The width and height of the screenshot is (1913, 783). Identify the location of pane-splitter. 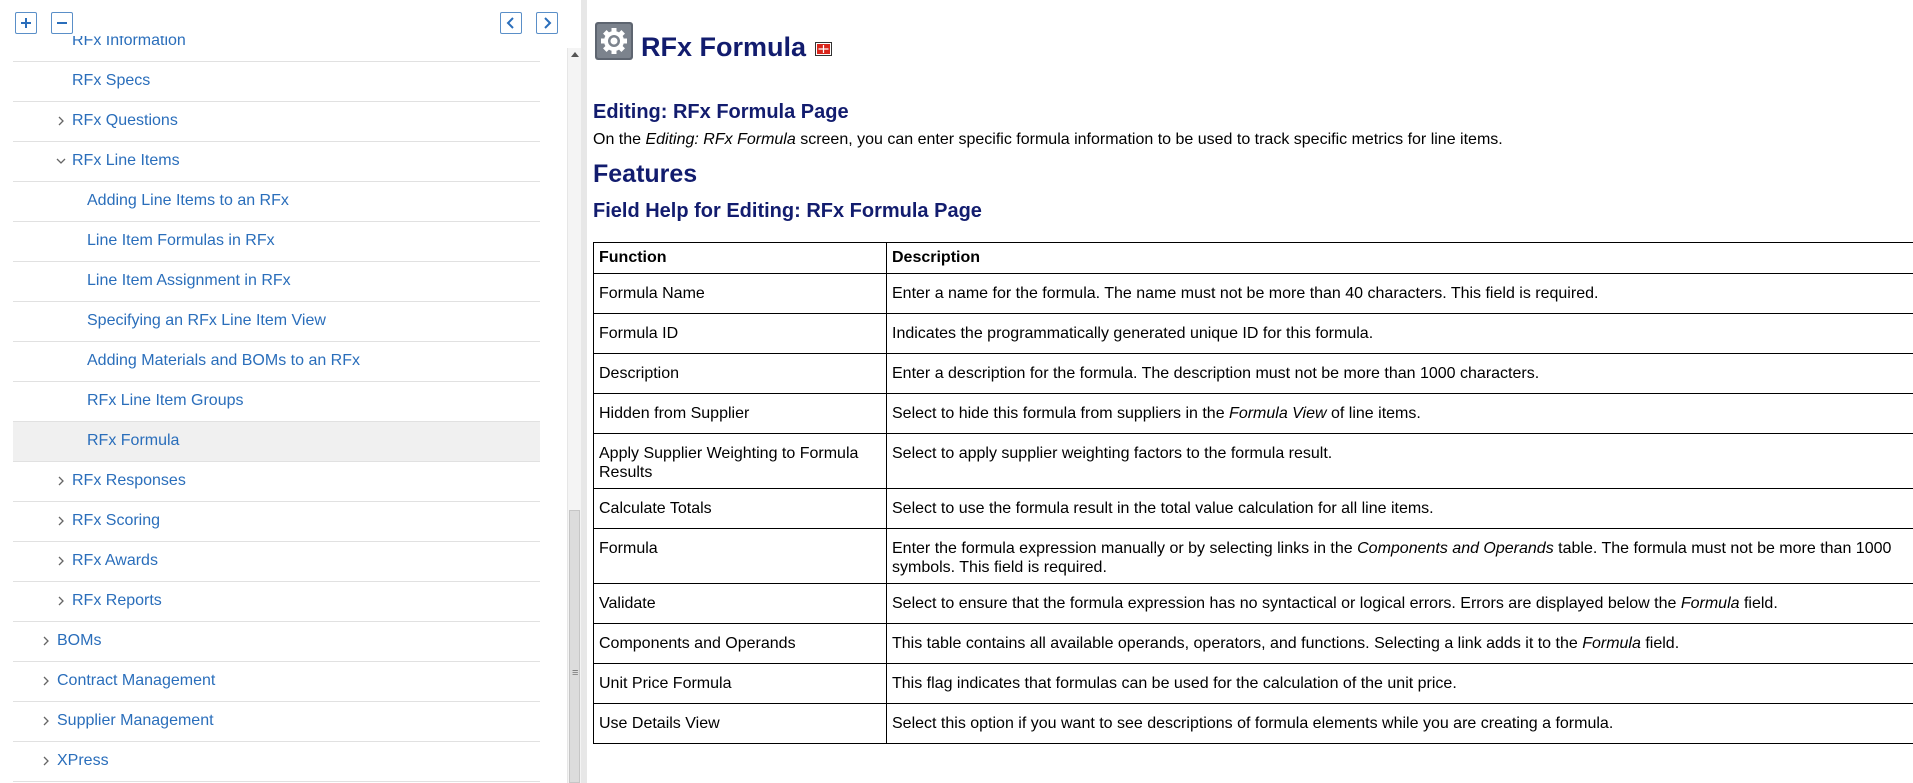
(584, 391).